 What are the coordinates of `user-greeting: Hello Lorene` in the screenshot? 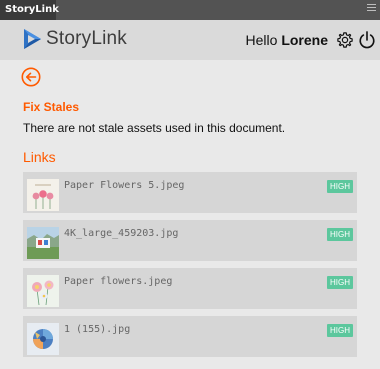 It's located at (287, 40).